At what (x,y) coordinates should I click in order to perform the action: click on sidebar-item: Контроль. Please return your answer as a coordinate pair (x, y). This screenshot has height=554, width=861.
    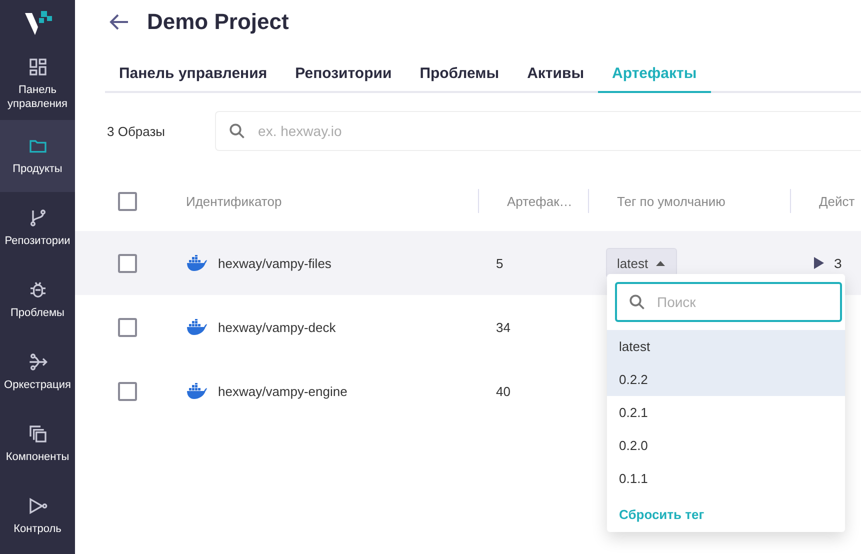
    Looking at the image, I should click on (37, 516).